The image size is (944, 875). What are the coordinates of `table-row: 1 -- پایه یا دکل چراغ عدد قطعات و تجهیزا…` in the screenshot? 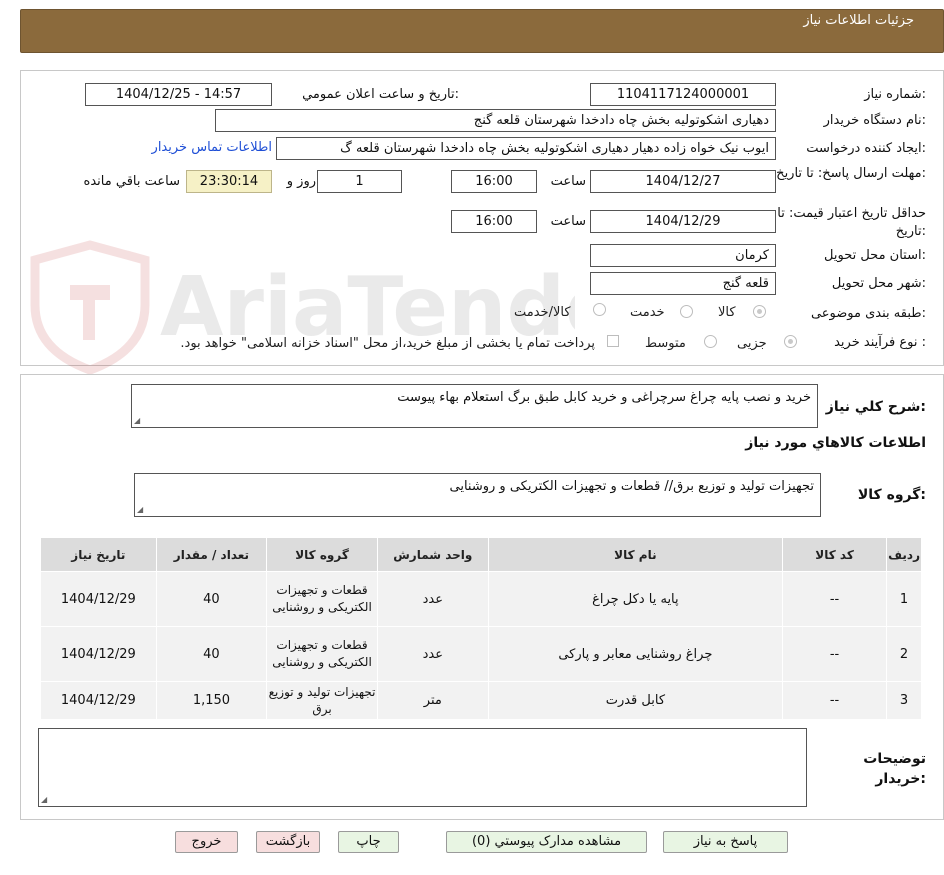 It's located at (481, 599).